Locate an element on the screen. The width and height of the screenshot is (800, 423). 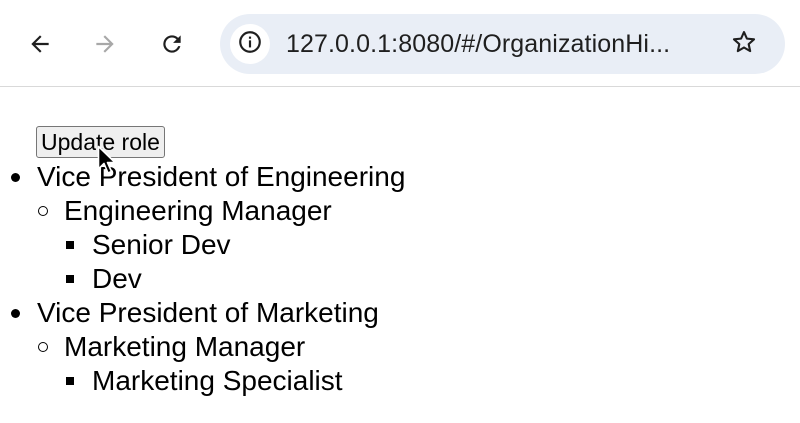
forward-button is located at coordinates (105, 44).